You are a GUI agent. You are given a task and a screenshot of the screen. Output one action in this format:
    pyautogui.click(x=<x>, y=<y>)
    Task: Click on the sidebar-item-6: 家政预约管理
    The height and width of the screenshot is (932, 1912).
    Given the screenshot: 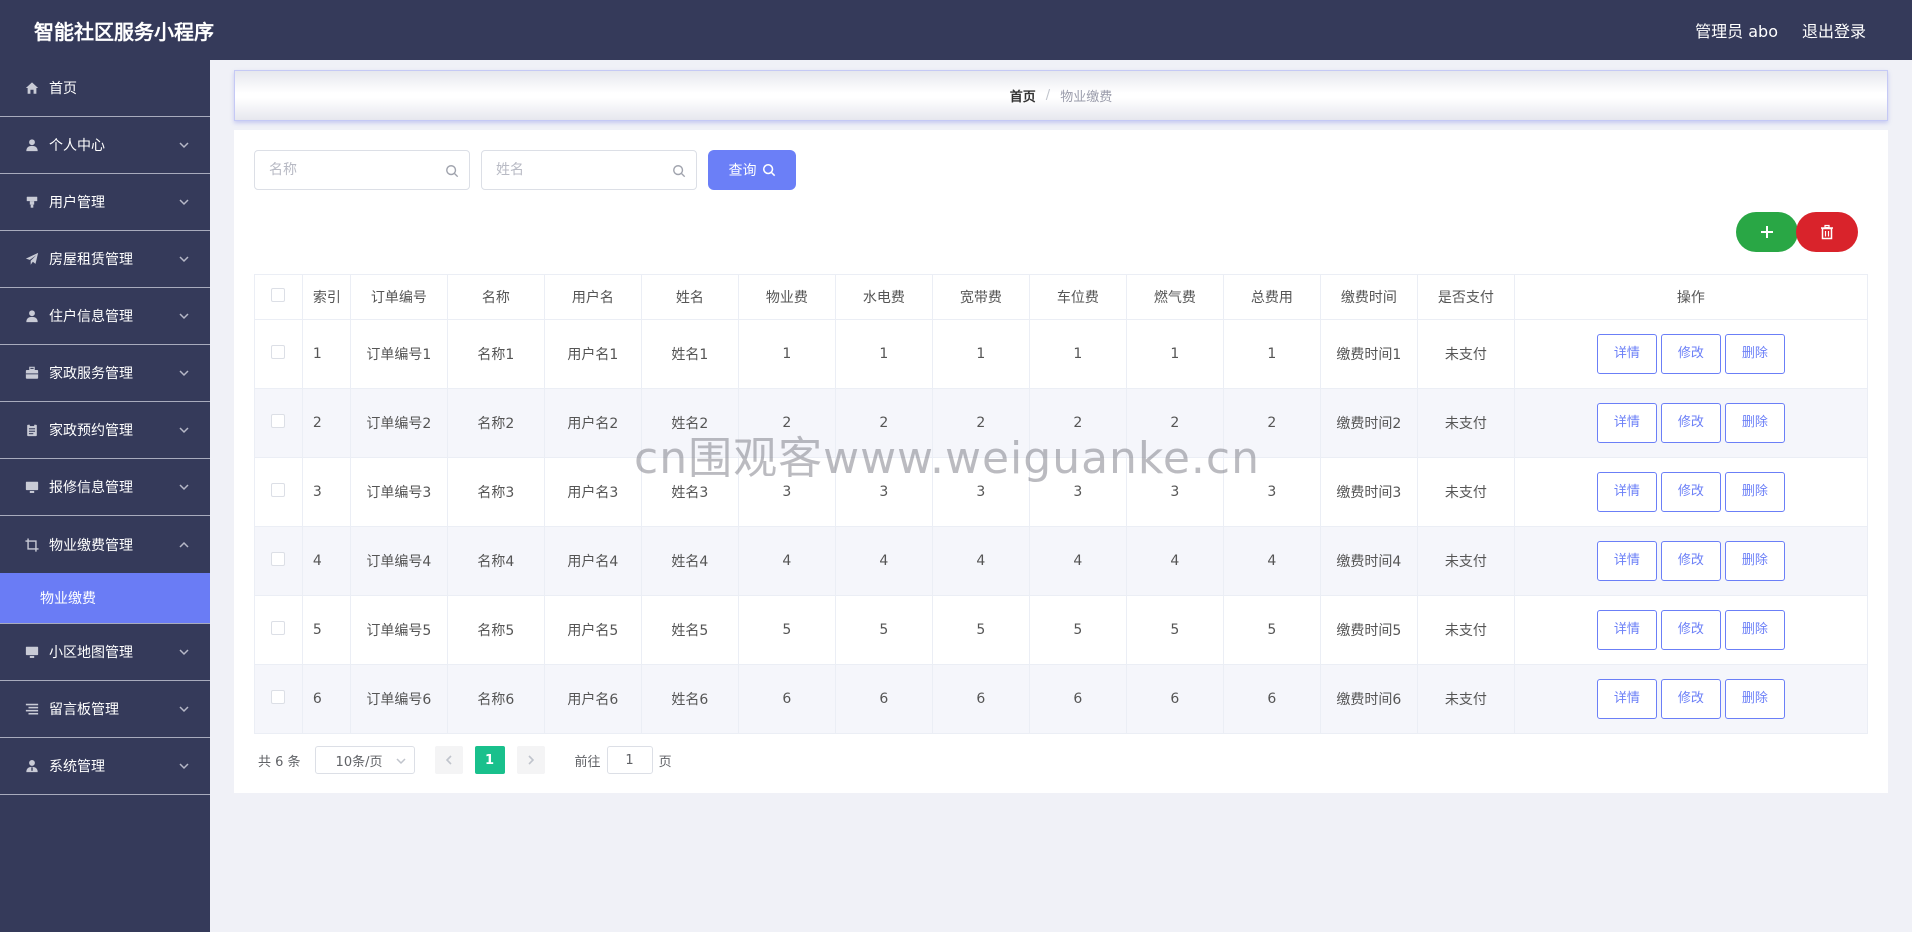 What is the action you would take?
    pyautogui.click(x=105, y=430)
    